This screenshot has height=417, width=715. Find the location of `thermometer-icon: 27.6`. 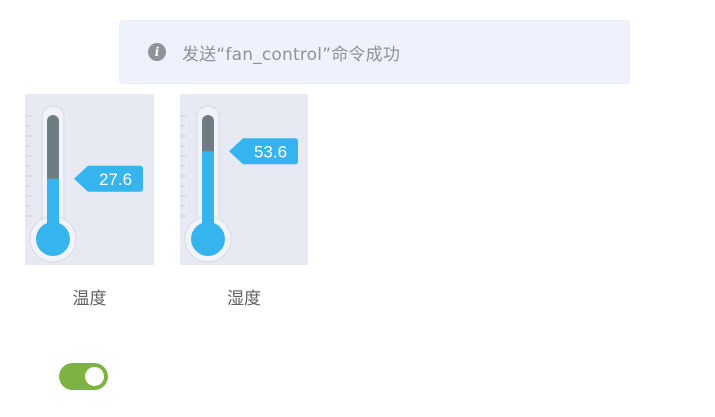

thermometer-icon: 27.6 is located at coordinates (84, 184).